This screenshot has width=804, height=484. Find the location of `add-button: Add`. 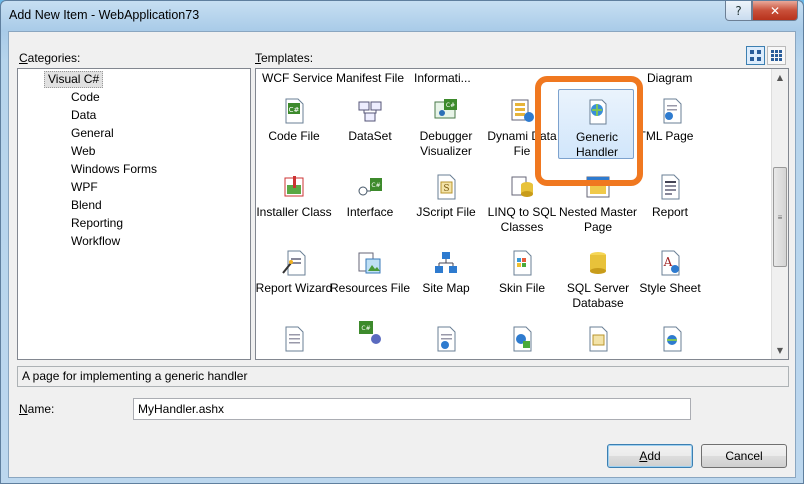

add-button: Add is located at coordinates (650, 456).